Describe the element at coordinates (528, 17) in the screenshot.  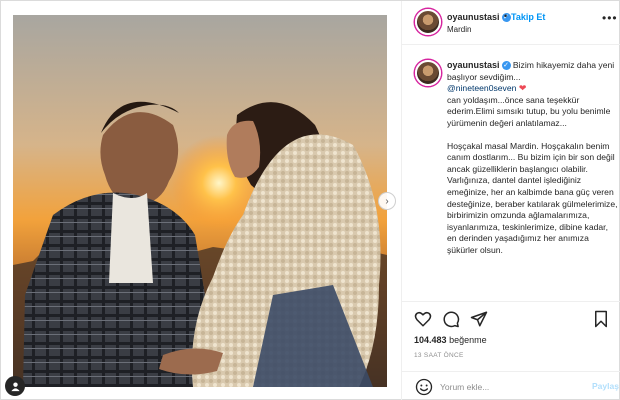
I see `follow-button: Takip Et` at that location.